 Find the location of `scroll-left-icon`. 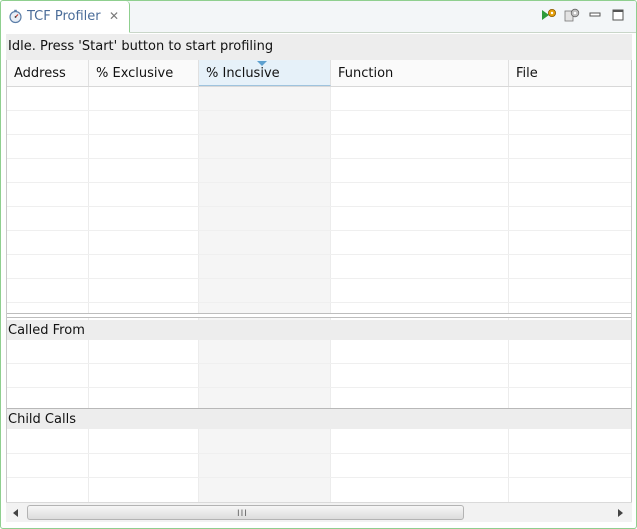

scroll-left-icon is located at coordinates (16, 513).